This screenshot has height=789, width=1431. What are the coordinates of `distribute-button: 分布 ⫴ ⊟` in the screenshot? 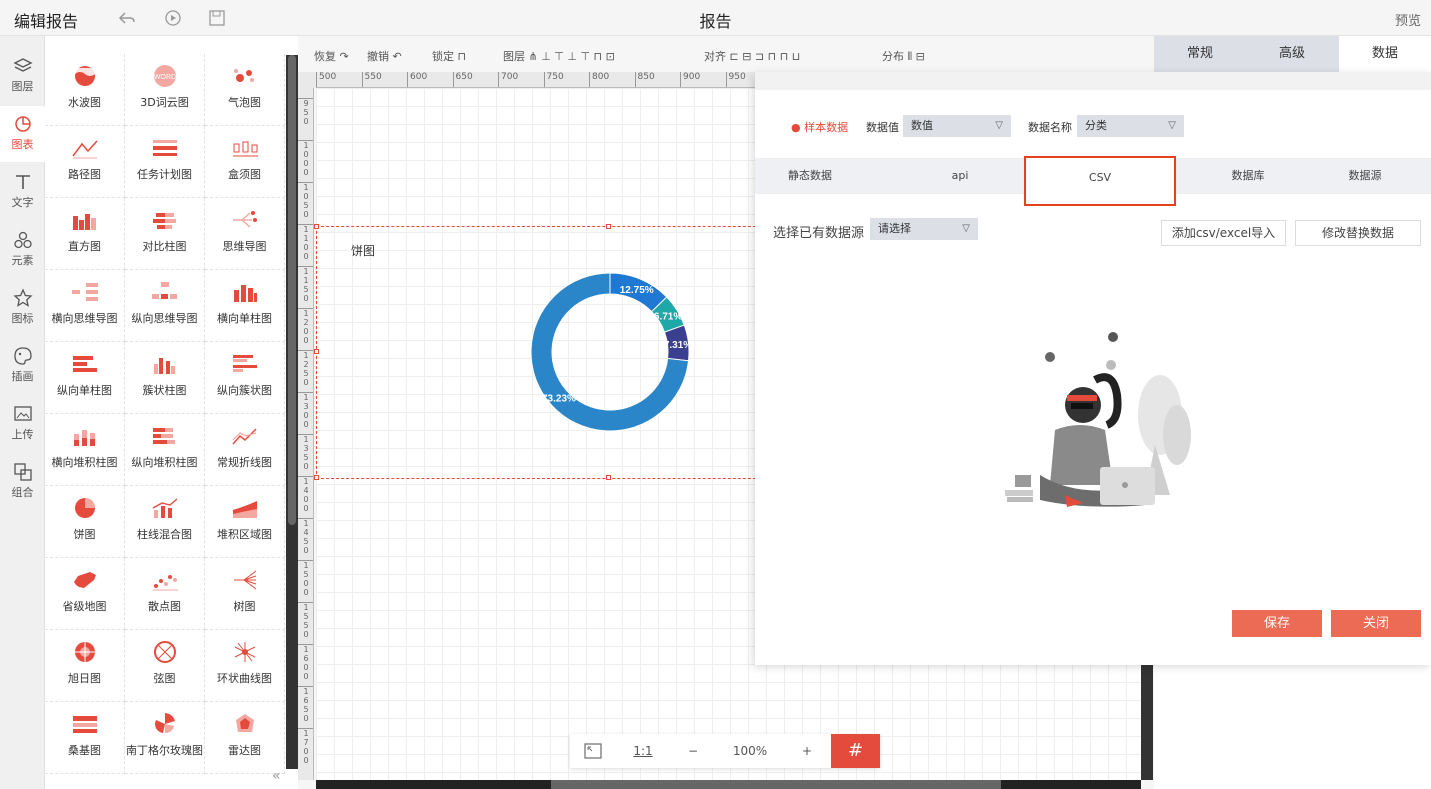 It's located at (903, 56).